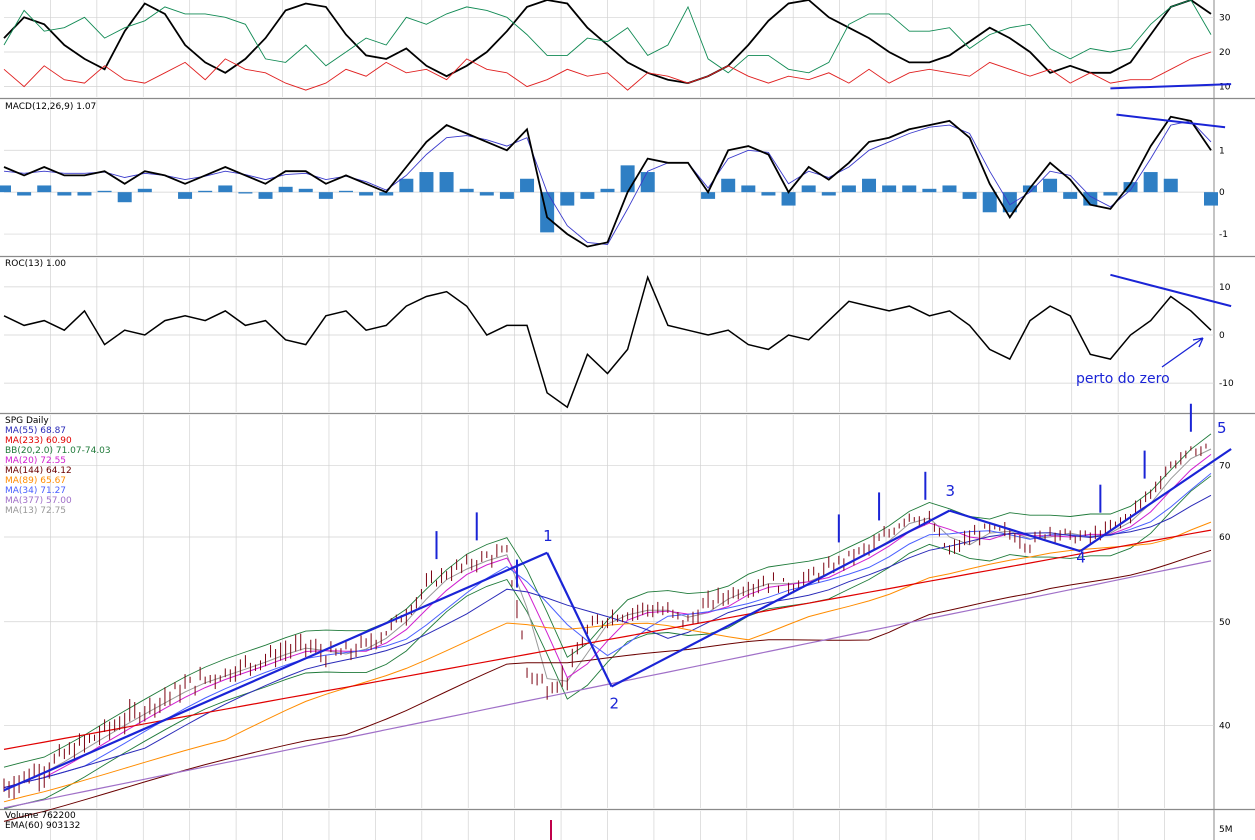  What do you see at coordinates (58, 451) in the screenshot?
I see `legend-entry: BB(20,2.0) 71.07-74.03` at bounding box center [58, 451].